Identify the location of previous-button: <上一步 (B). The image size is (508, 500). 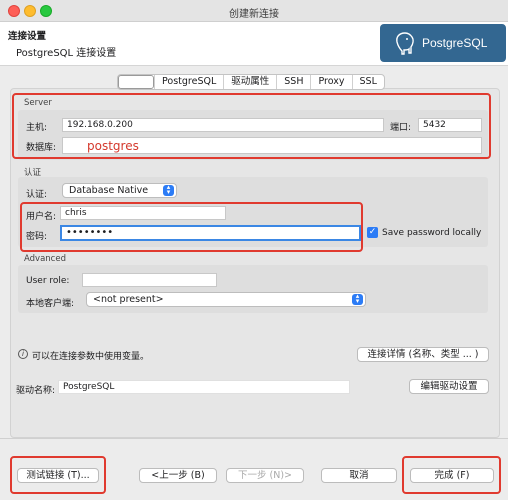
(178, 475).